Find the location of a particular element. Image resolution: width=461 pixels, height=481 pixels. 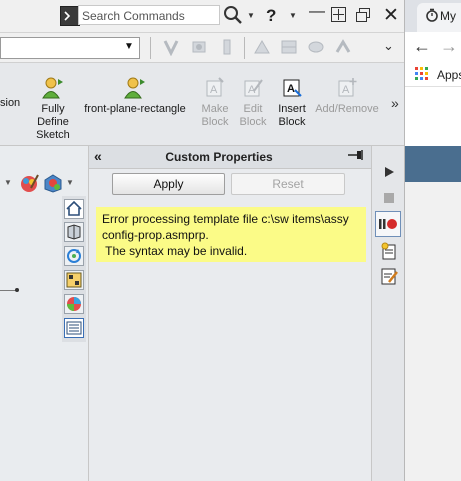

scene-icon is located at coordinates (53, 183).